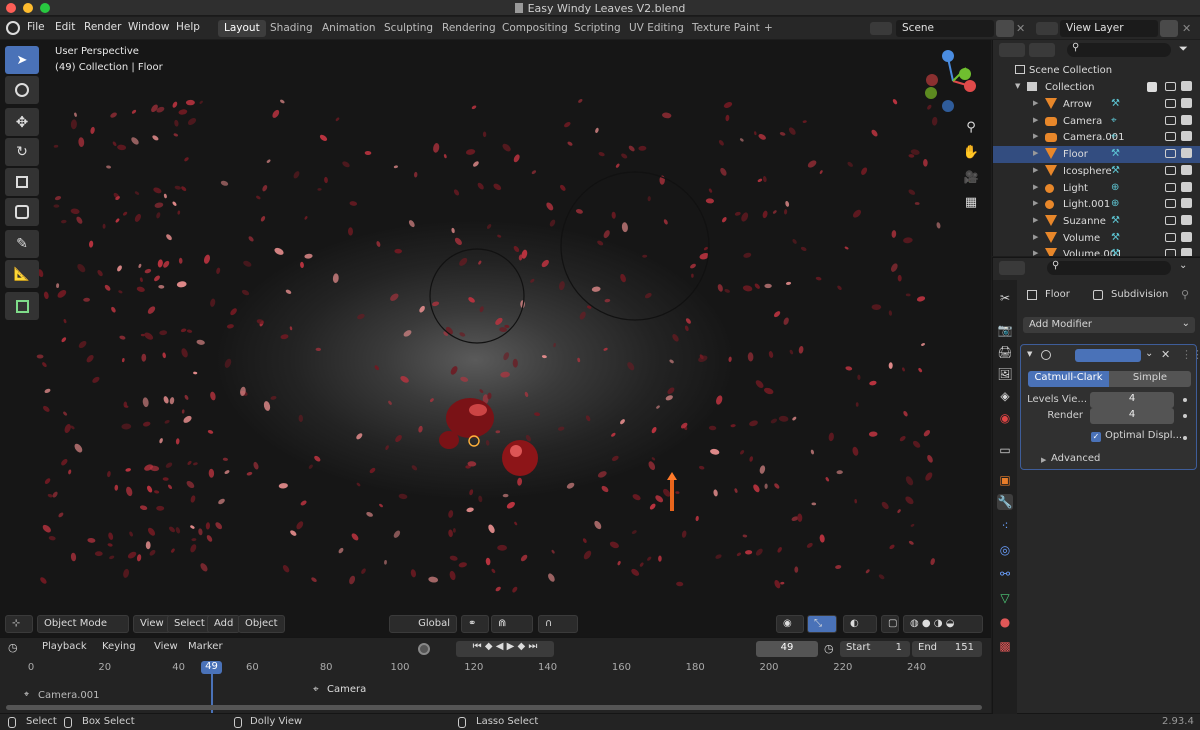 Image resolution: width=1200 pixels, height=730 pixels. I want to click on cursor-tool, so click(22, 90).